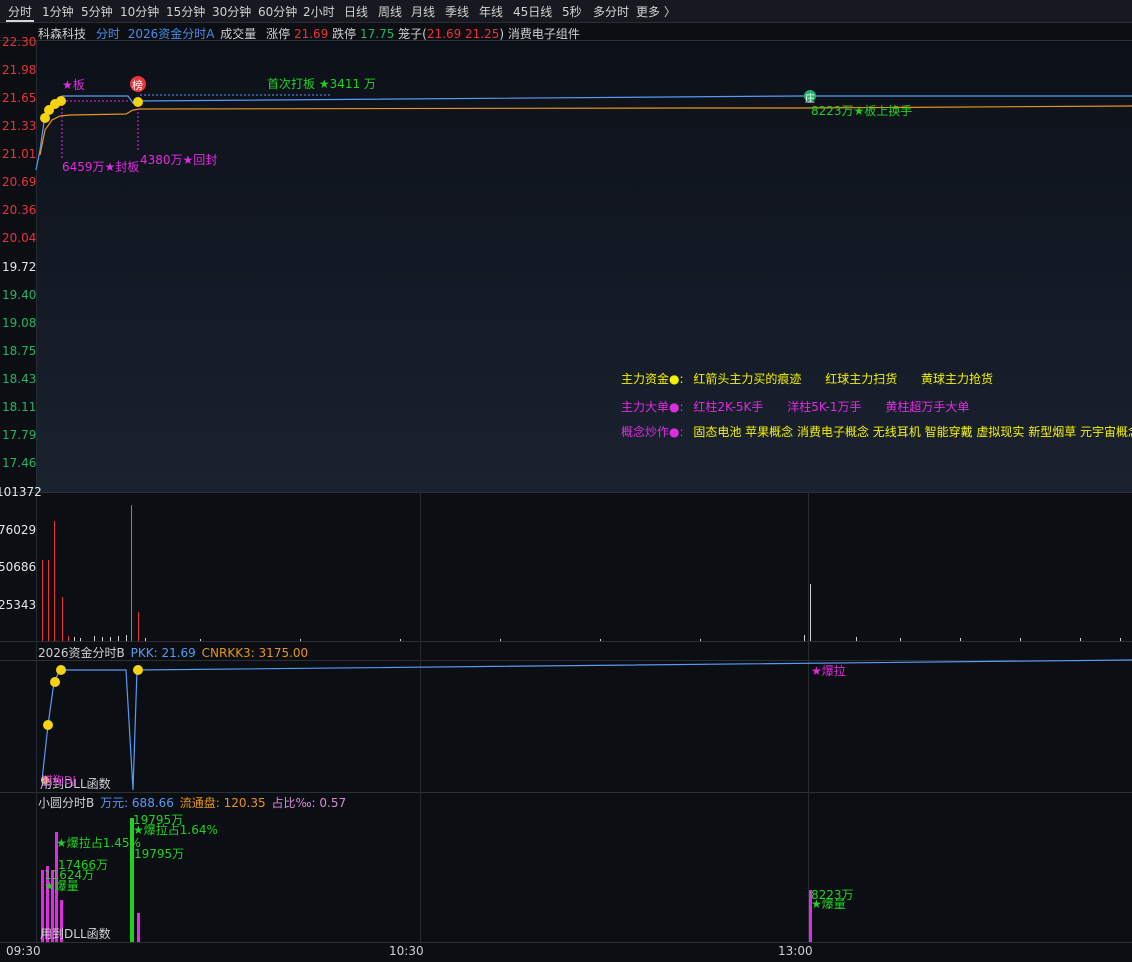 The height and width of the screenshot is (962, 1132). I want to click on capital-annotation: ★爆拉占1.45%, so click(98, 843).